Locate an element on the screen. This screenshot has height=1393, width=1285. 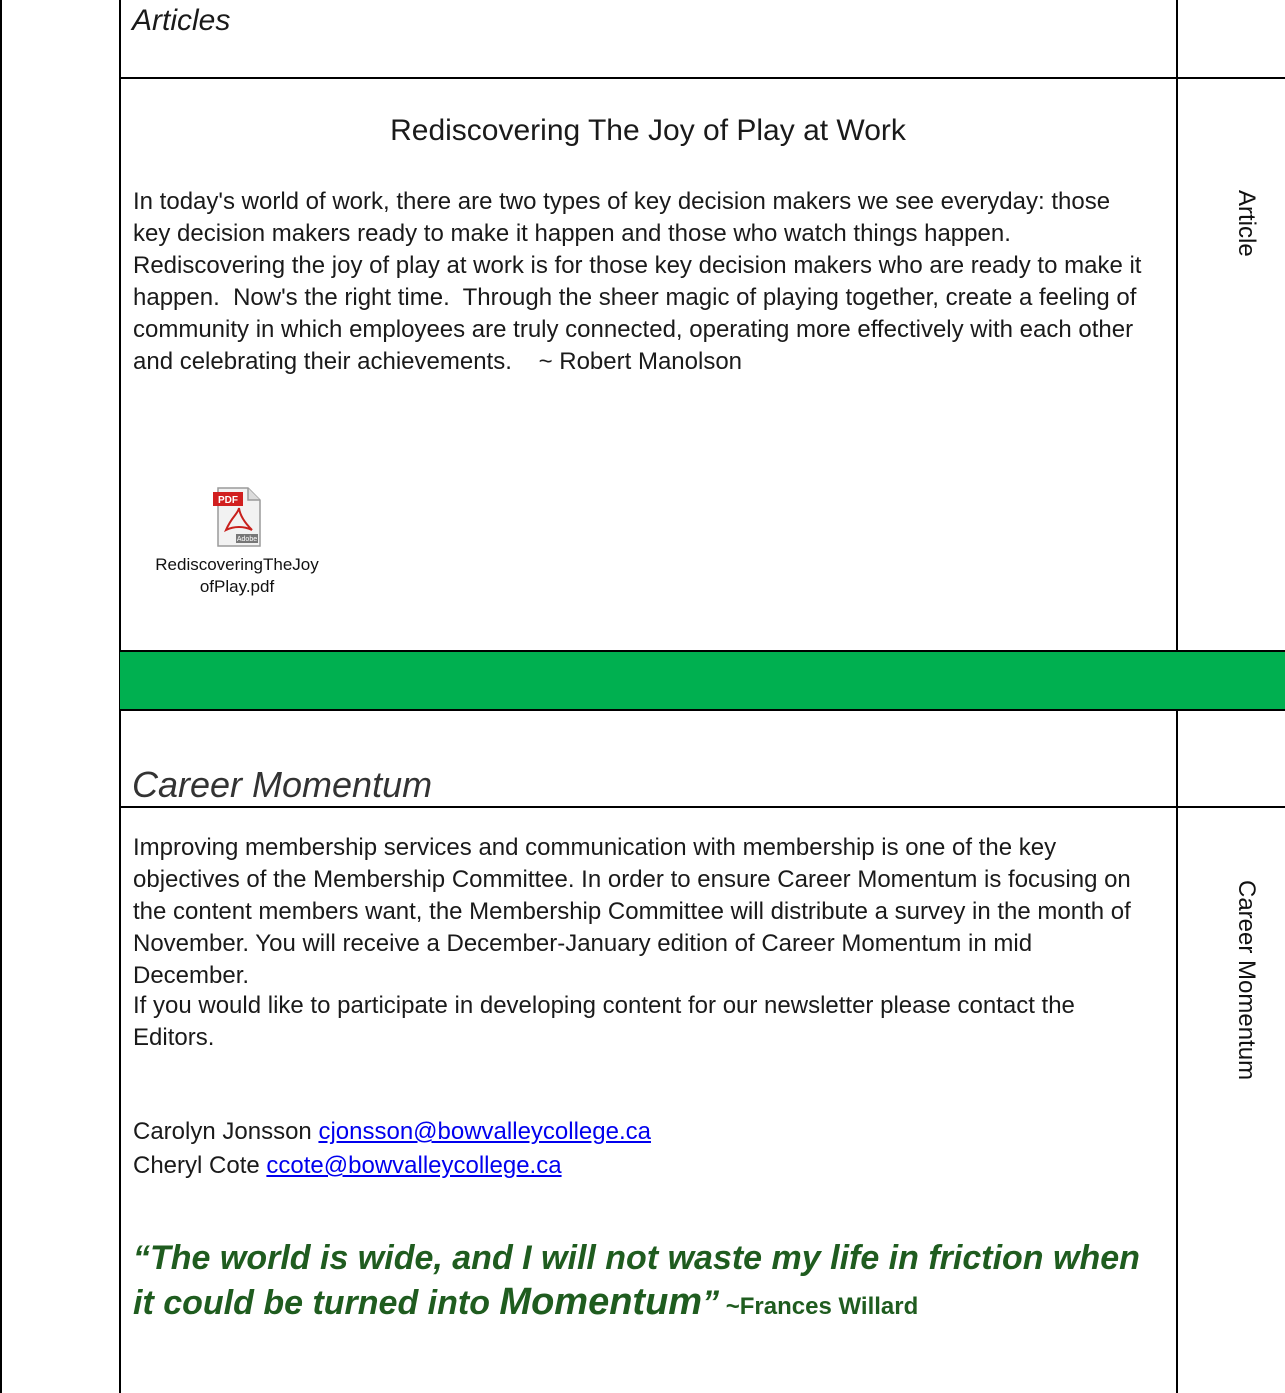
pdf-attachment: PDF Adobe RediscoveringTheJoy ofPlay.pdf is located at coordinates (237, 542).